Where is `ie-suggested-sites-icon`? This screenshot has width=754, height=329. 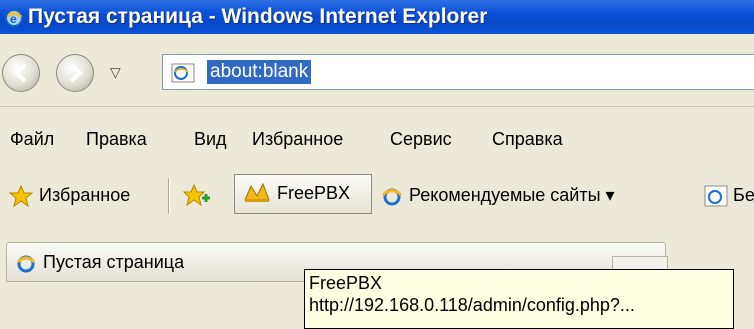 ie-suggested-sites-icon is located at coordinates (392, 197).